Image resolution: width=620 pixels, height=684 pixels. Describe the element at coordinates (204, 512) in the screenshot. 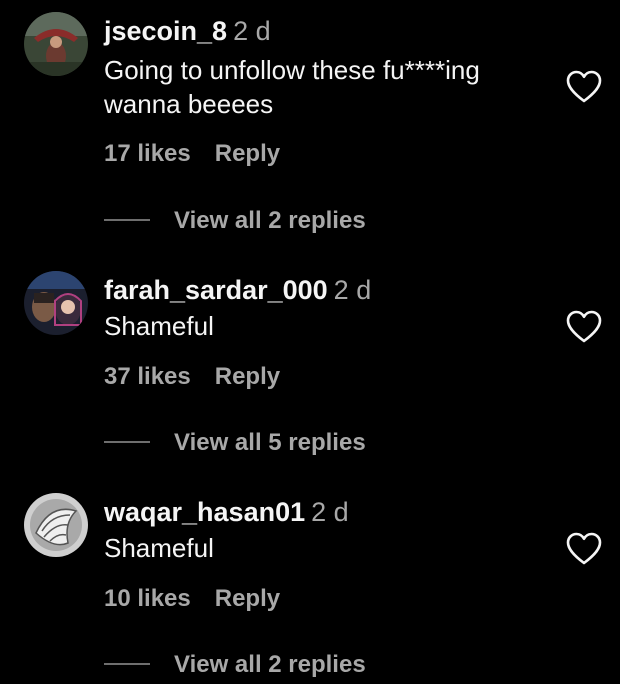

I see `username: waqar_hasan01` at that location.